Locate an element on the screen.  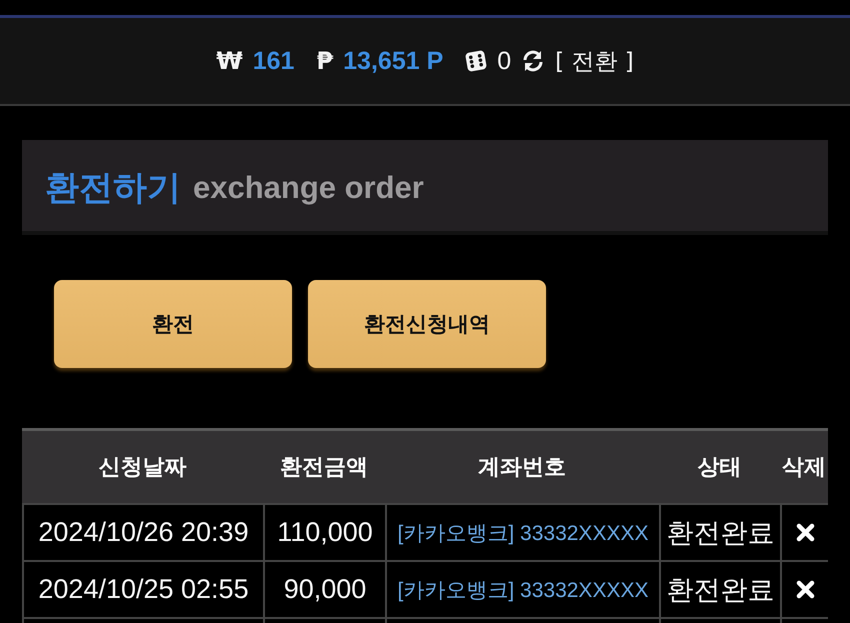
amount-cell: 110,000 is located at coordinates (325, 532).